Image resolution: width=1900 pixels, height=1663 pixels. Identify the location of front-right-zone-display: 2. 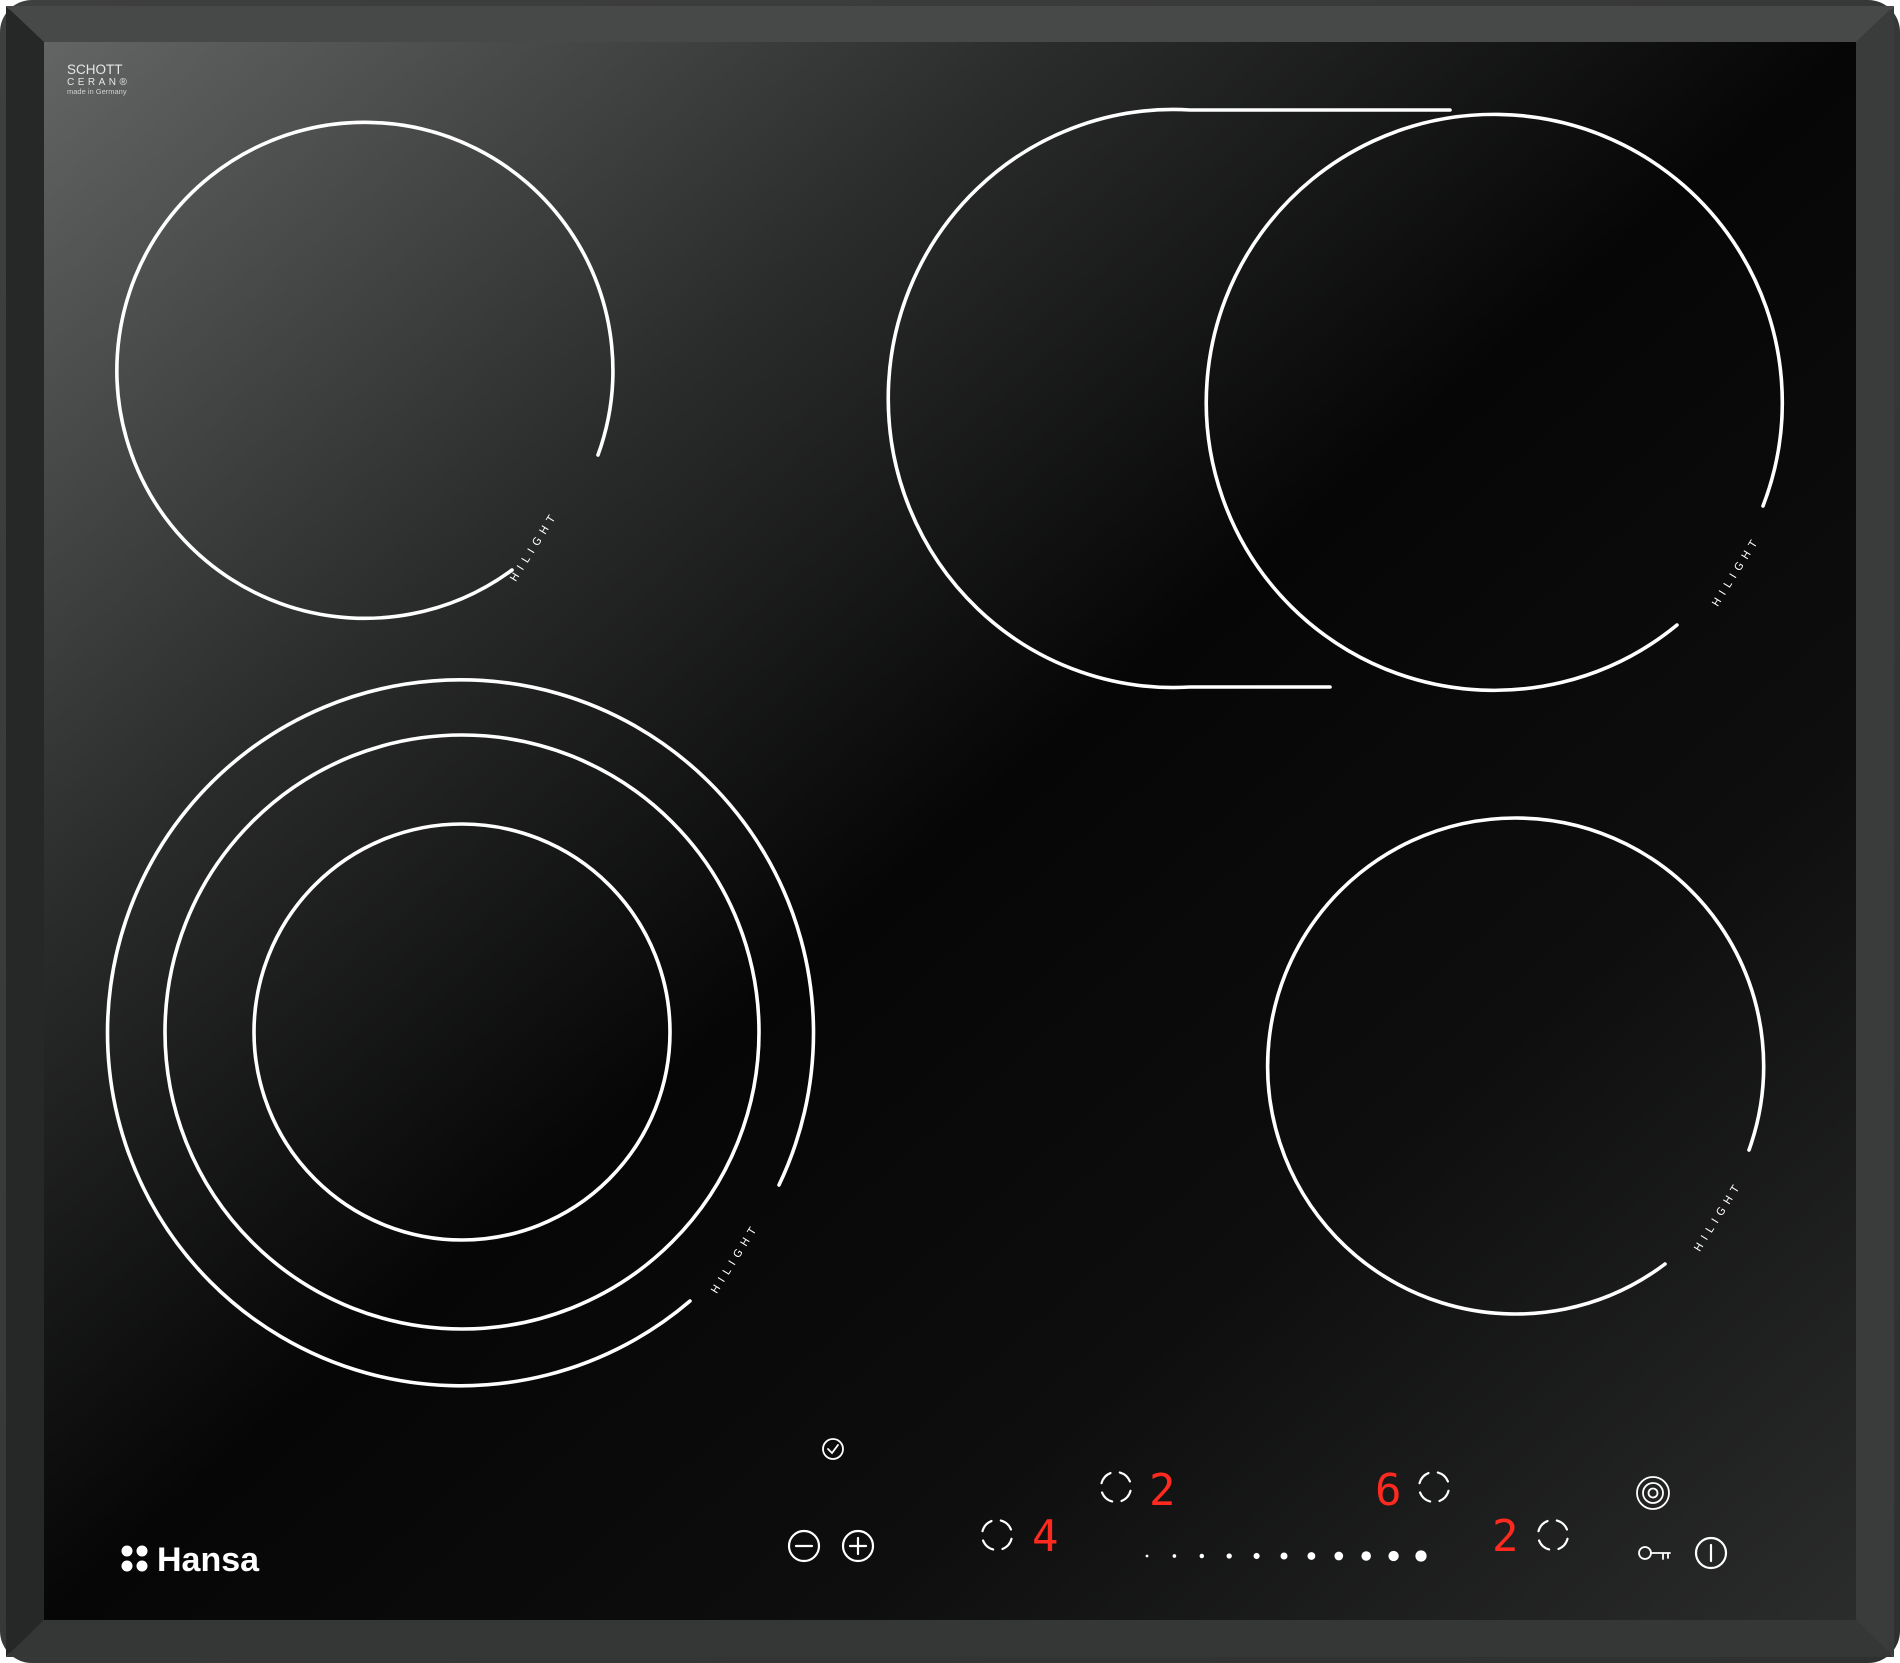
(1505, 1536).